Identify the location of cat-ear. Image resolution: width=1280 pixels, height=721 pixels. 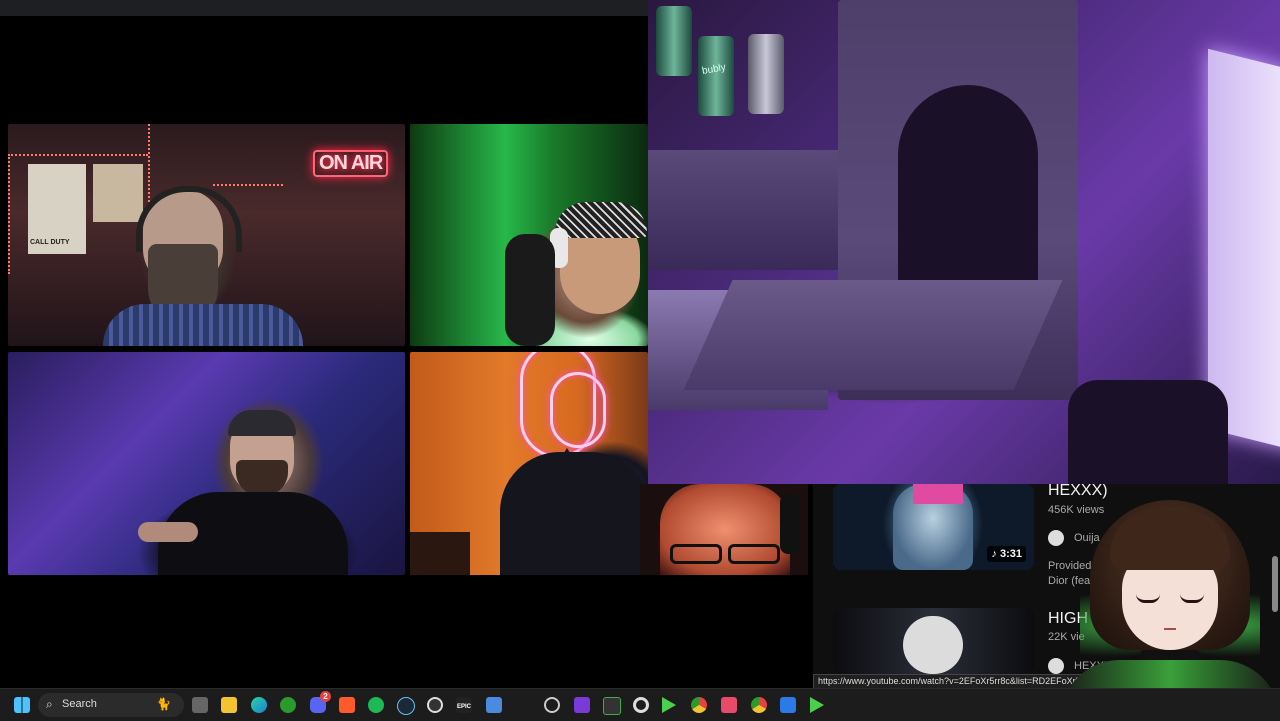
(567, 458).